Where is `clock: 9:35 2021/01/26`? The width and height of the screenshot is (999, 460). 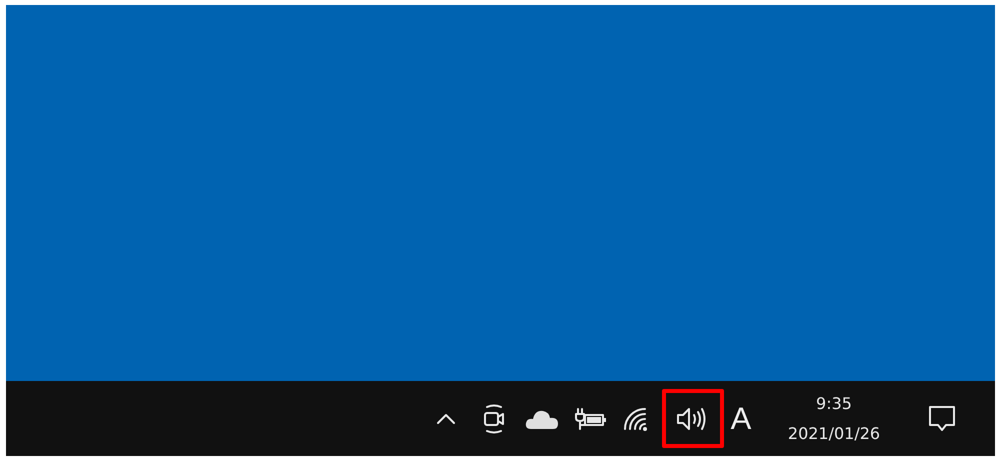
clock: 9:35 2021/01/26 is located at coordinates (834, 418).